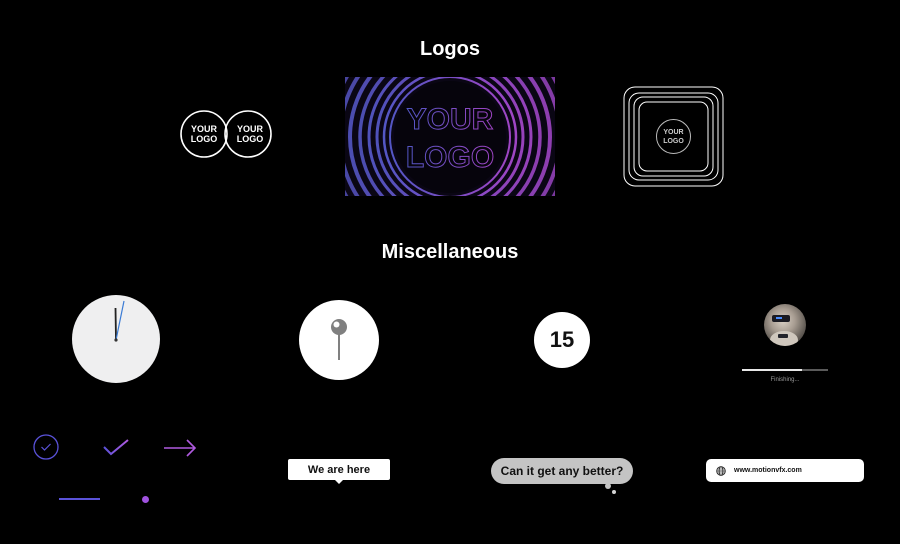 This screenshot has height=544, width=900. I want to click on clock-minute-hand, so click(115, 324).